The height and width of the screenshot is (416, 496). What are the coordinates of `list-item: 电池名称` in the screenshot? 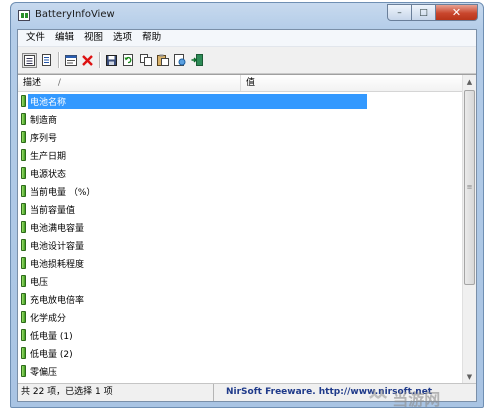 It's located at (240, 101).